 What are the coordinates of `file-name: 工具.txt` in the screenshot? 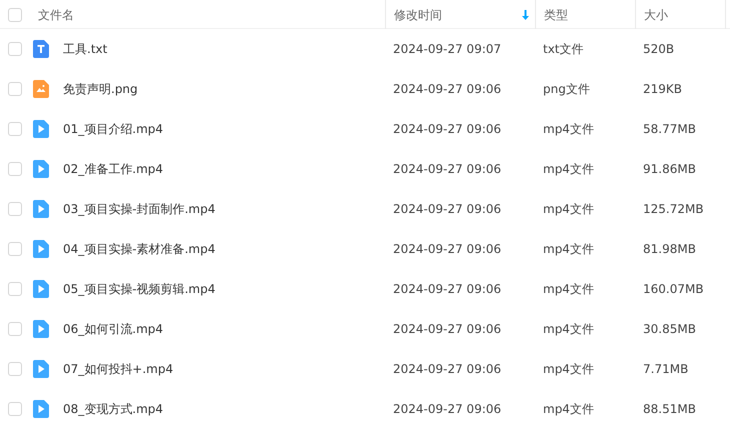 It's located at (85, 49).